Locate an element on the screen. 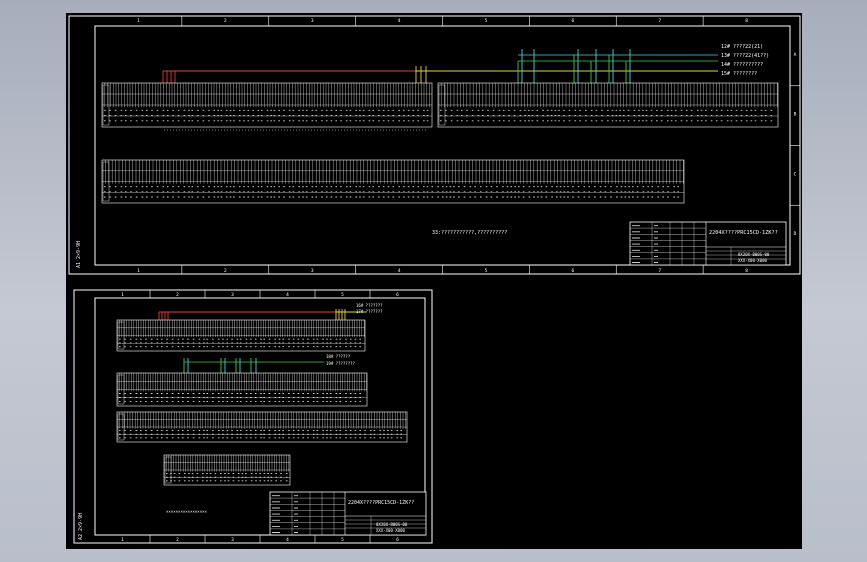  terminal-strip-y1 is located at coordinates (241, 335).